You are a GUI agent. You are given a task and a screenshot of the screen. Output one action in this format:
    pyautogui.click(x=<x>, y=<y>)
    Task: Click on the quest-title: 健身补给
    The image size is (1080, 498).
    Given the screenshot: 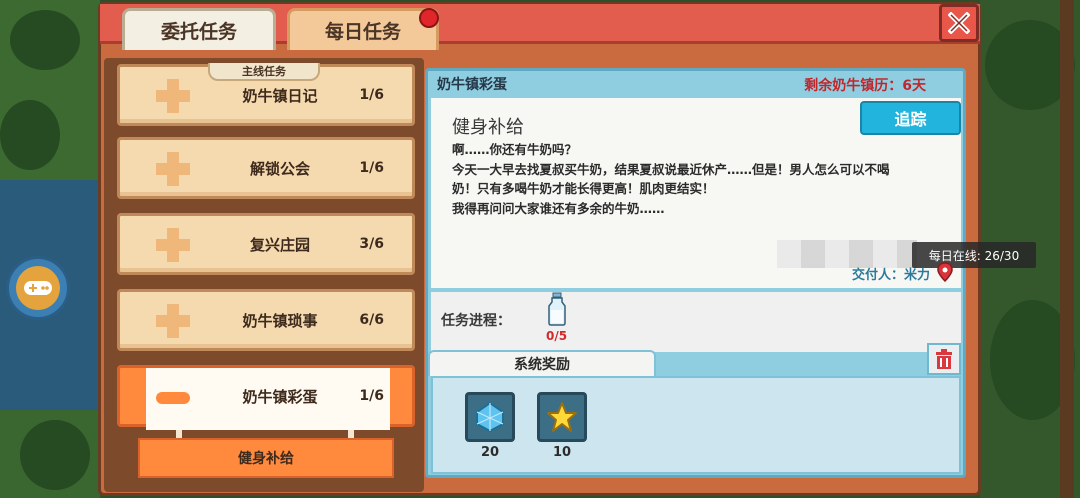 What is the action you would take?
    pyautogui.click(x=488, y=127)
    